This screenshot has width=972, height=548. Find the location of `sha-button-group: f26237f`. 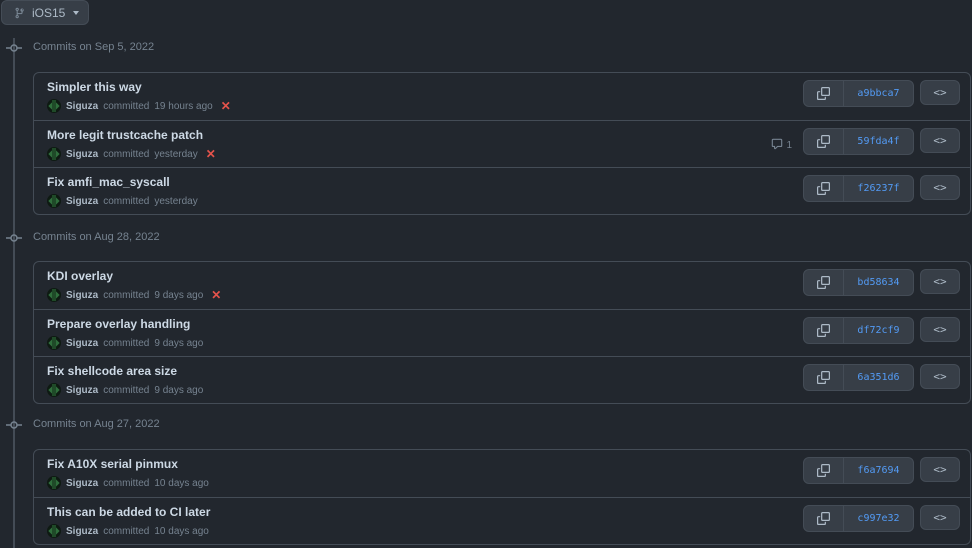

sha-button-group: f26237f is located at coordinates (858, 188).